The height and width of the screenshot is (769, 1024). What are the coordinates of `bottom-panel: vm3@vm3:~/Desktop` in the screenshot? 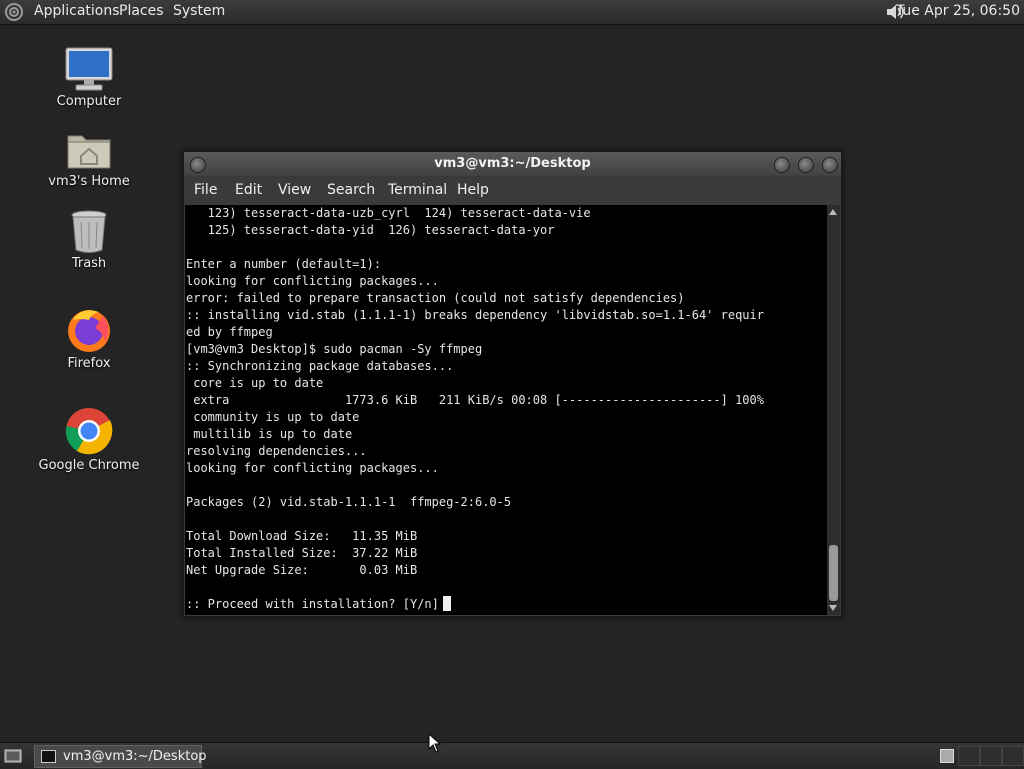 It's located at (512, 755).